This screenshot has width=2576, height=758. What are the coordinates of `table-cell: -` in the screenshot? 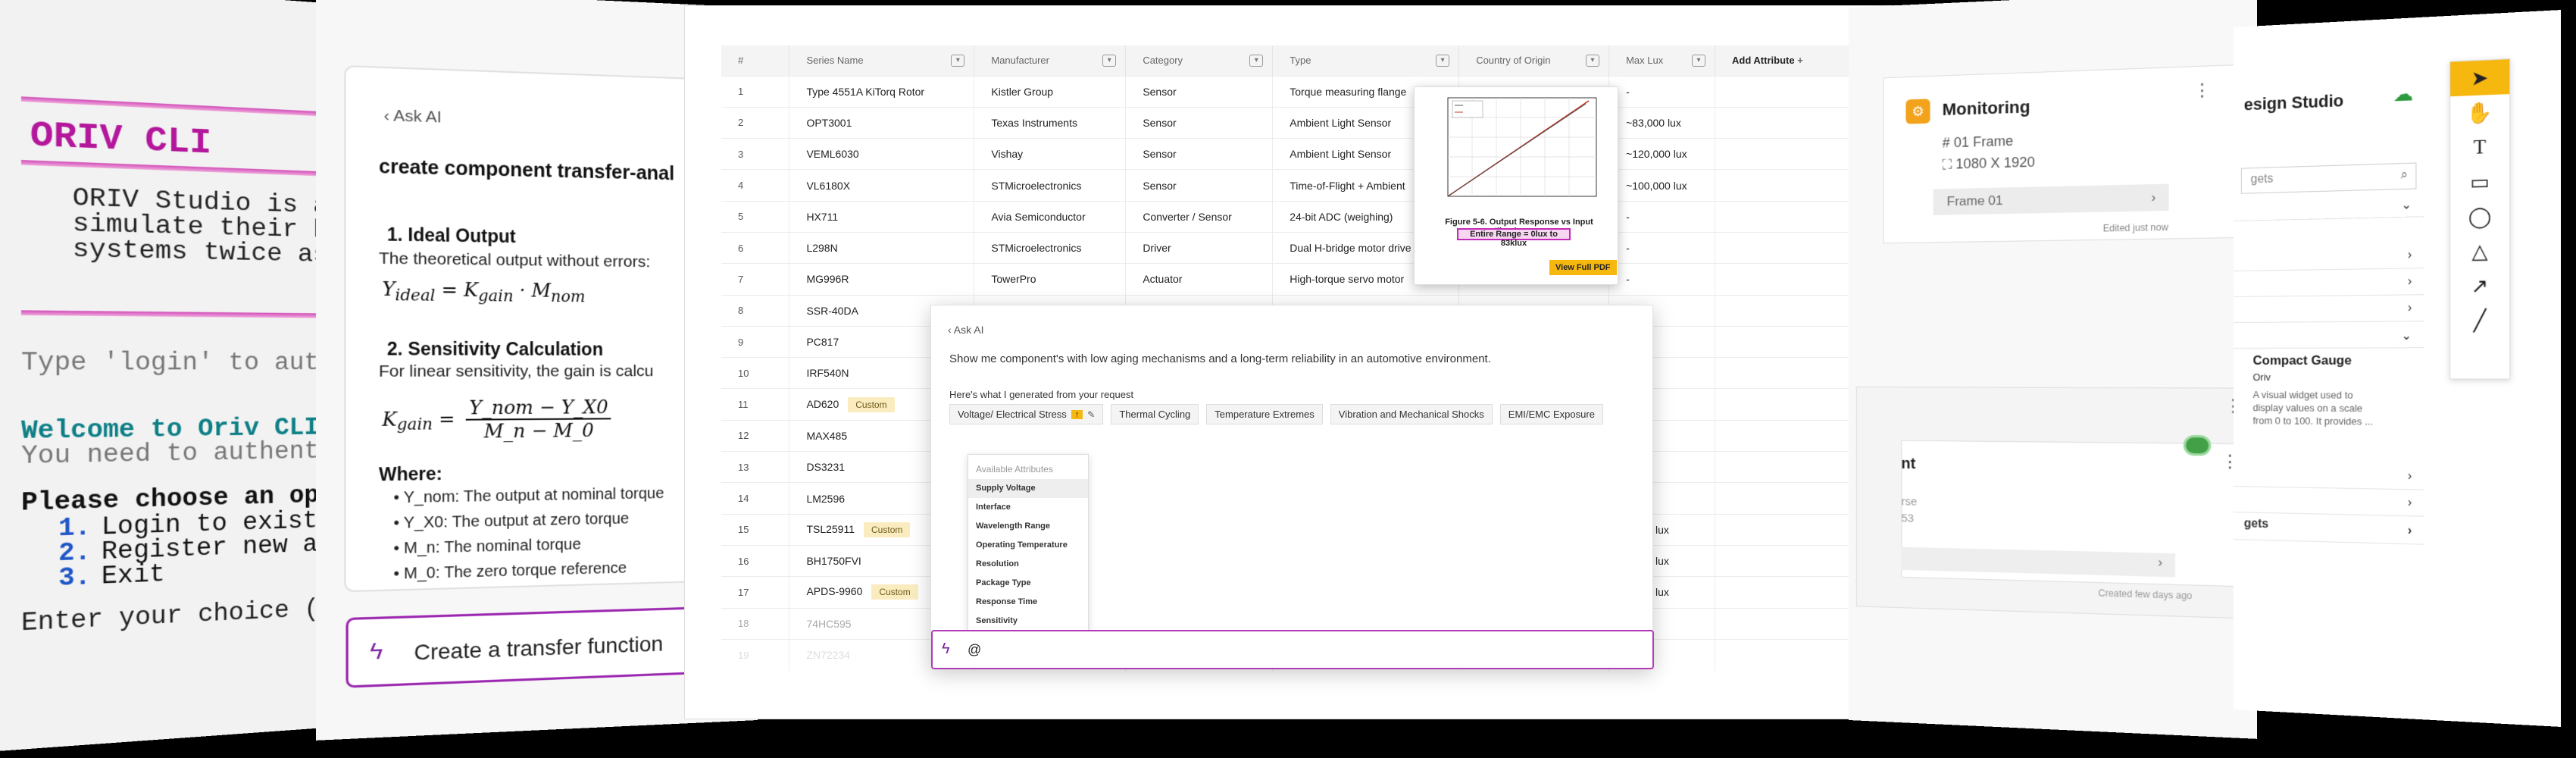 It's located at (1662, 279).